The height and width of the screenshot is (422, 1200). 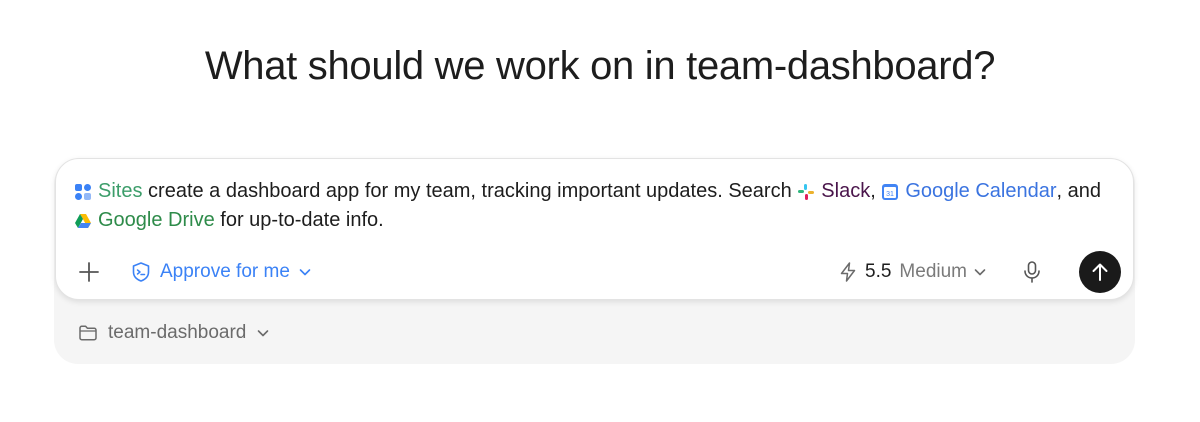 What do you see at coordinates (1079, 191) in the screenshot?
I see `prompt-text-part2: , and` at bounding box center [1079, 191].